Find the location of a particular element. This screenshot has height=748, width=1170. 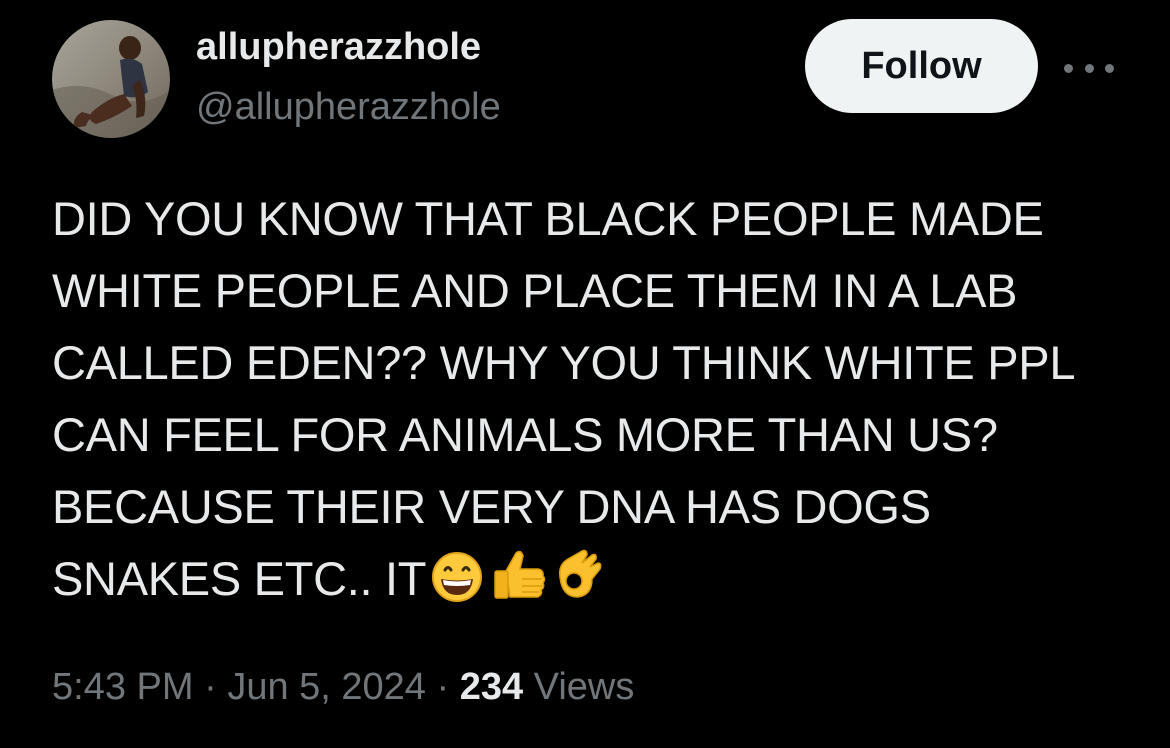

tweet-time: 5:43 PM is located at coordinates (123, 687).